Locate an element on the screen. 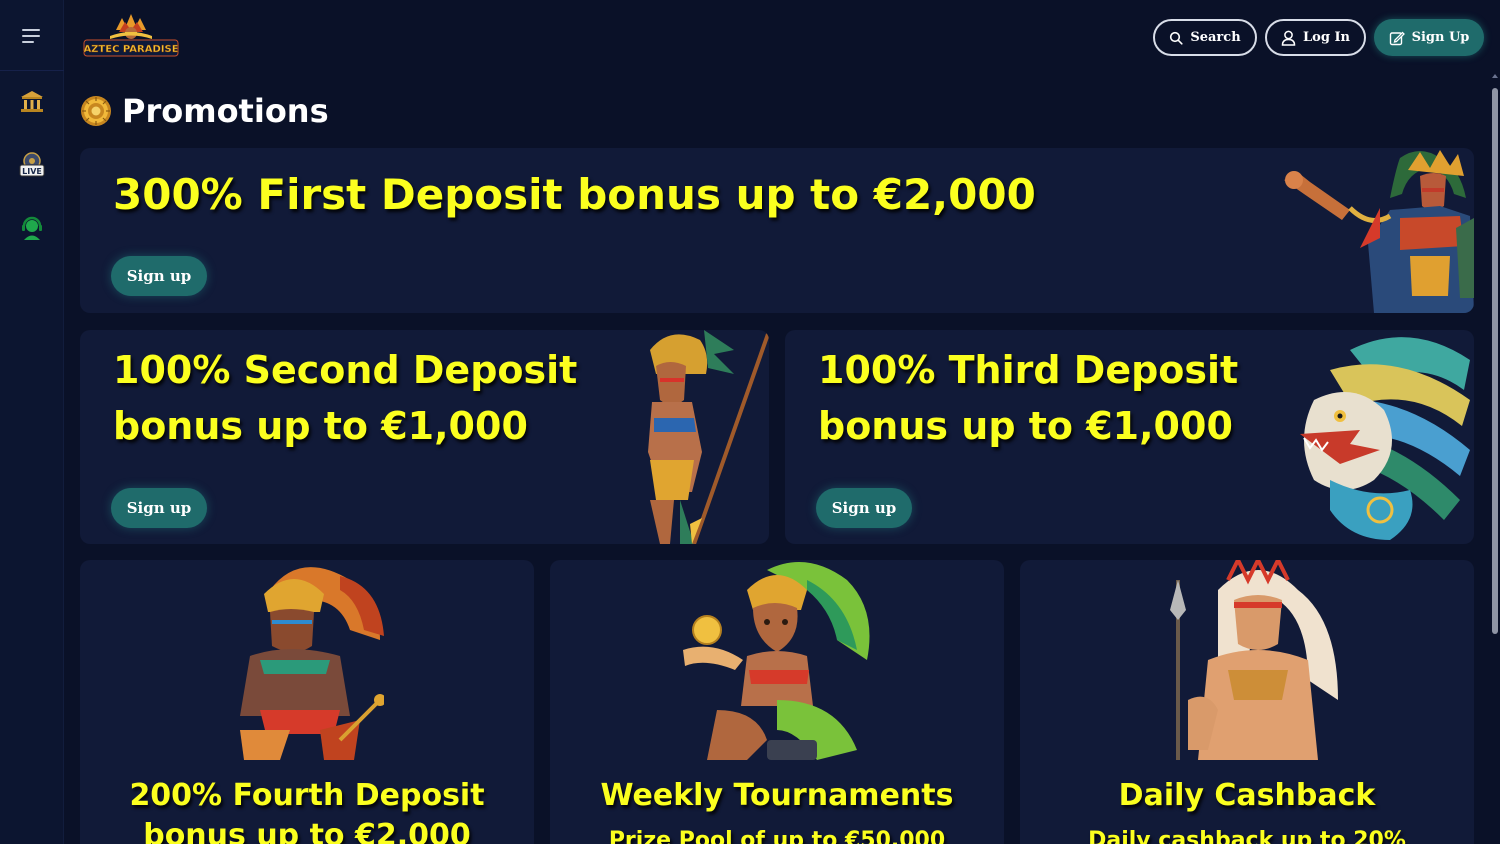 The width and height of the screenshot is (1500, 844). promo-title-line2: bonus up to €2,000 is located at coordinates (307, 831).